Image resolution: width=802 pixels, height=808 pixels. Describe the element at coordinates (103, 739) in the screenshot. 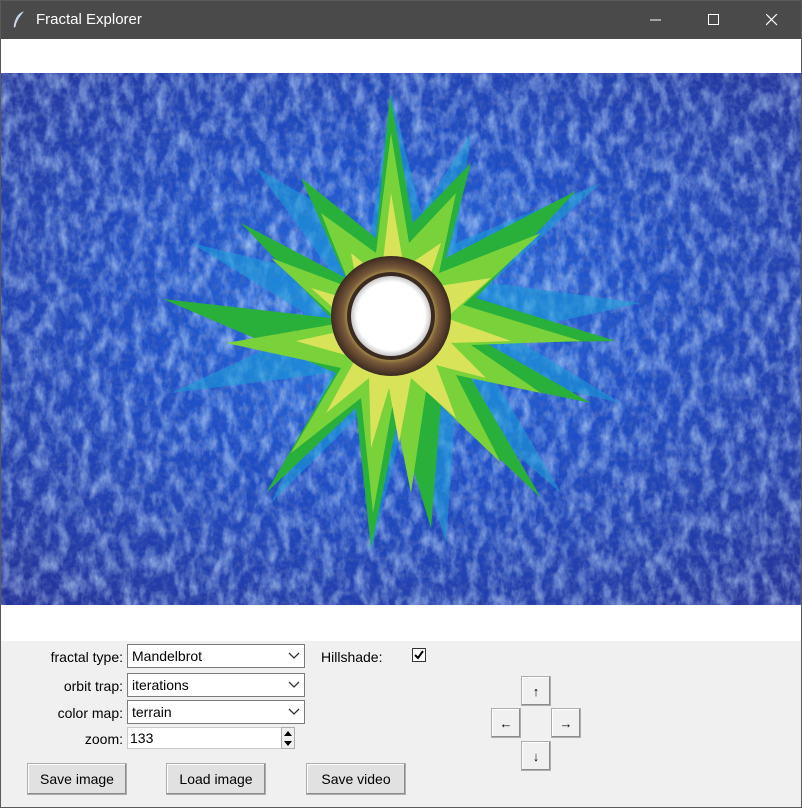

I see `zoom-label: zoom:` at that location.